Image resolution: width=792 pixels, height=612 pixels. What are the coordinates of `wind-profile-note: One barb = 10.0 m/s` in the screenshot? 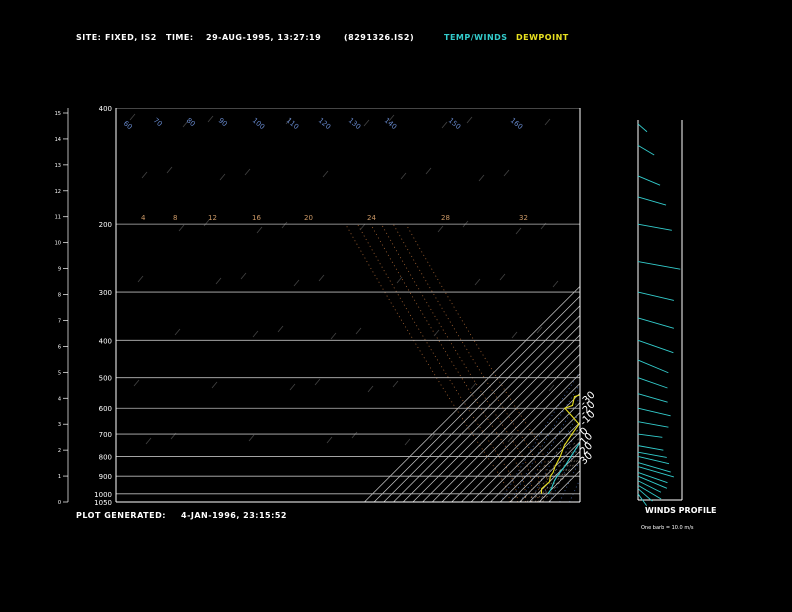 It's located at (667, 528).